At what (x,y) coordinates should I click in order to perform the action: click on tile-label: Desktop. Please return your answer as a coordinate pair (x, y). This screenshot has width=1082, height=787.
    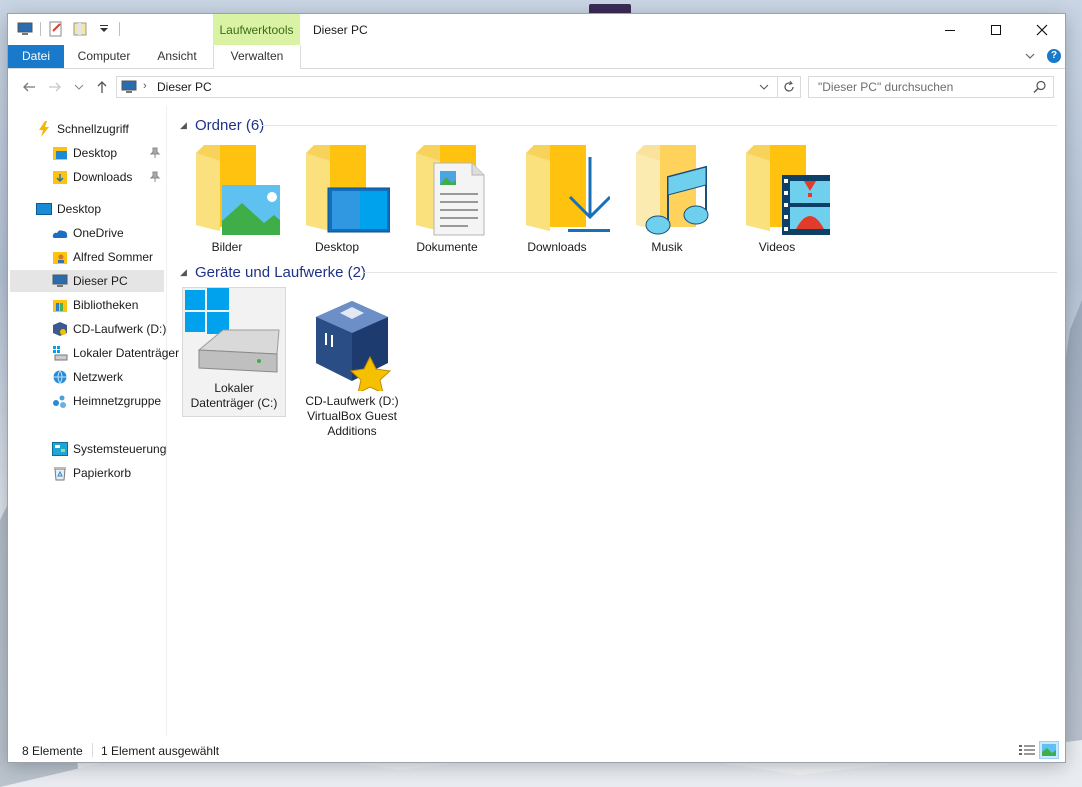
    Looking at the image, I should click on (337, 247).